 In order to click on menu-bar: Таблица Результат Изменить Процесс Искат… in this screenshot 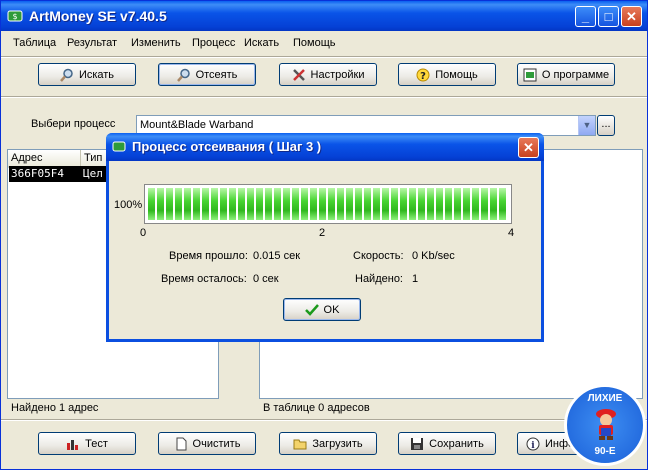, I will do `click(324, 44)`.